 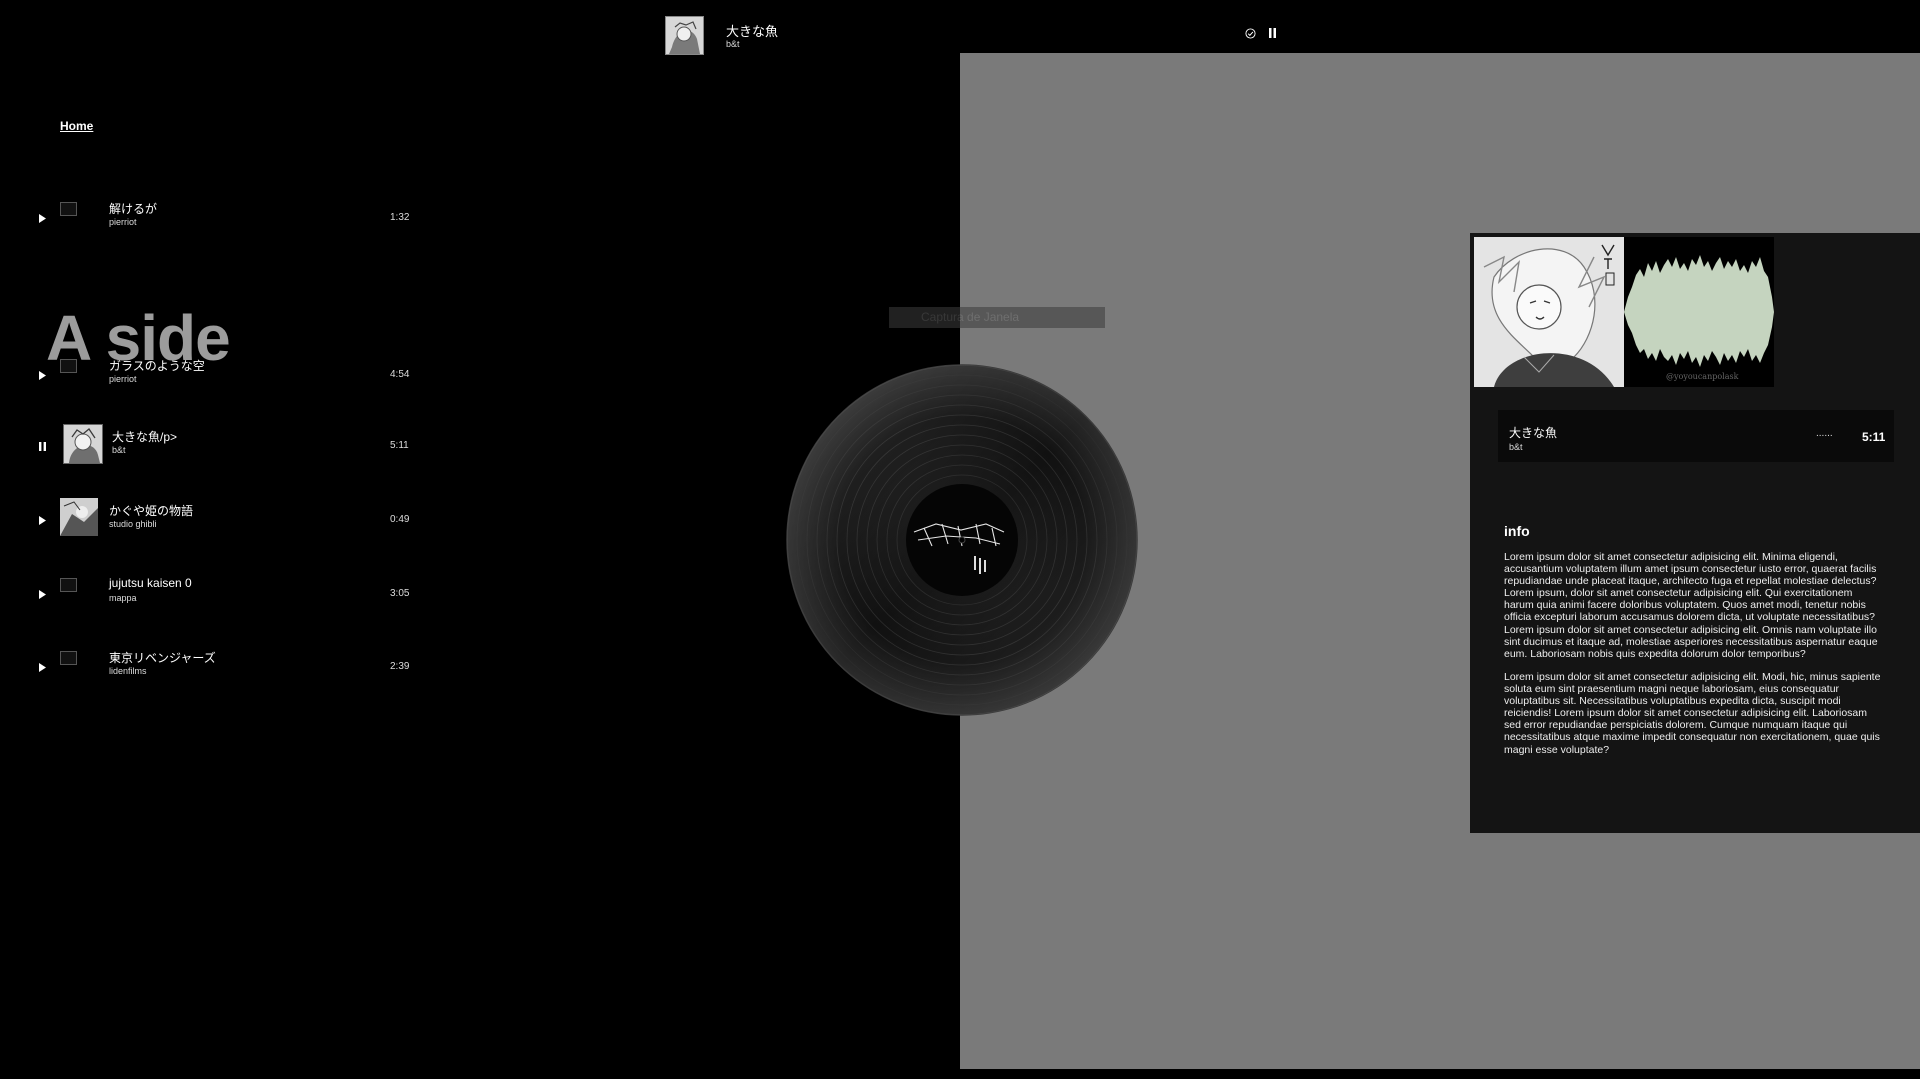 I want to click on track-title: 解けるが, so click(x=133, y=209).